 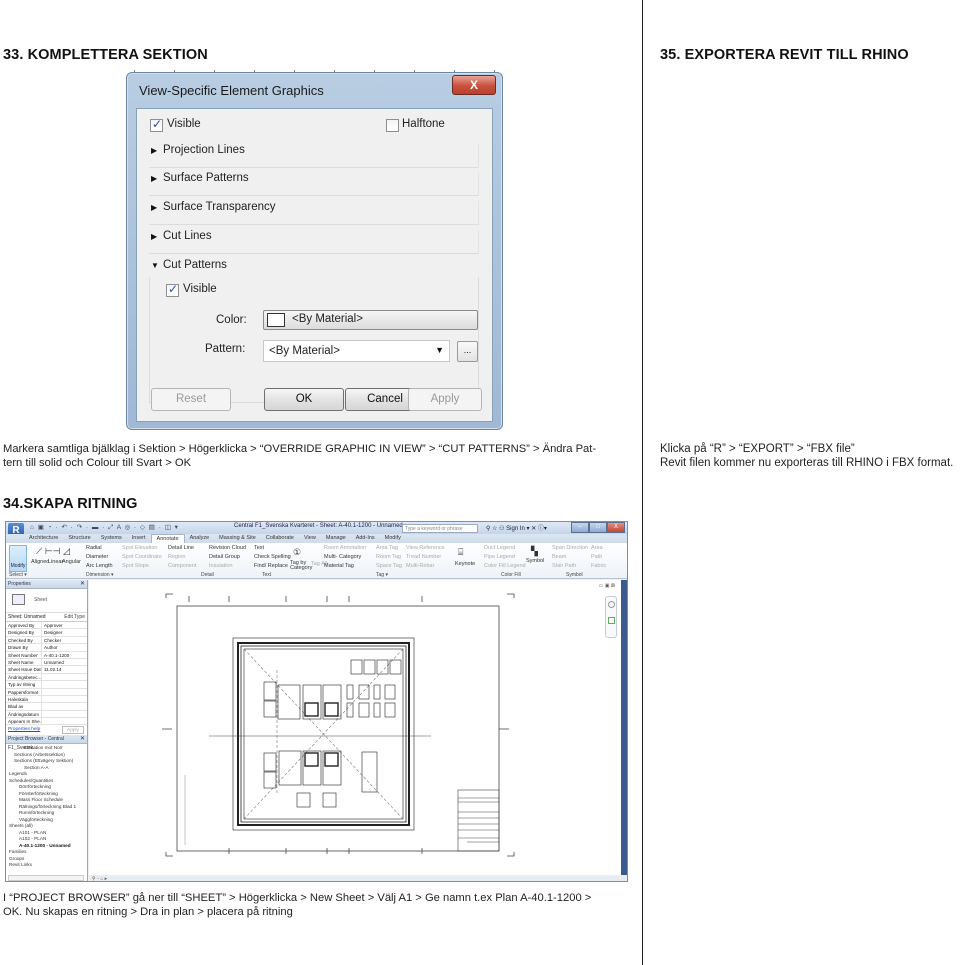 I want to click on properties-help-link: Properties help, so click(x=24, y=729).